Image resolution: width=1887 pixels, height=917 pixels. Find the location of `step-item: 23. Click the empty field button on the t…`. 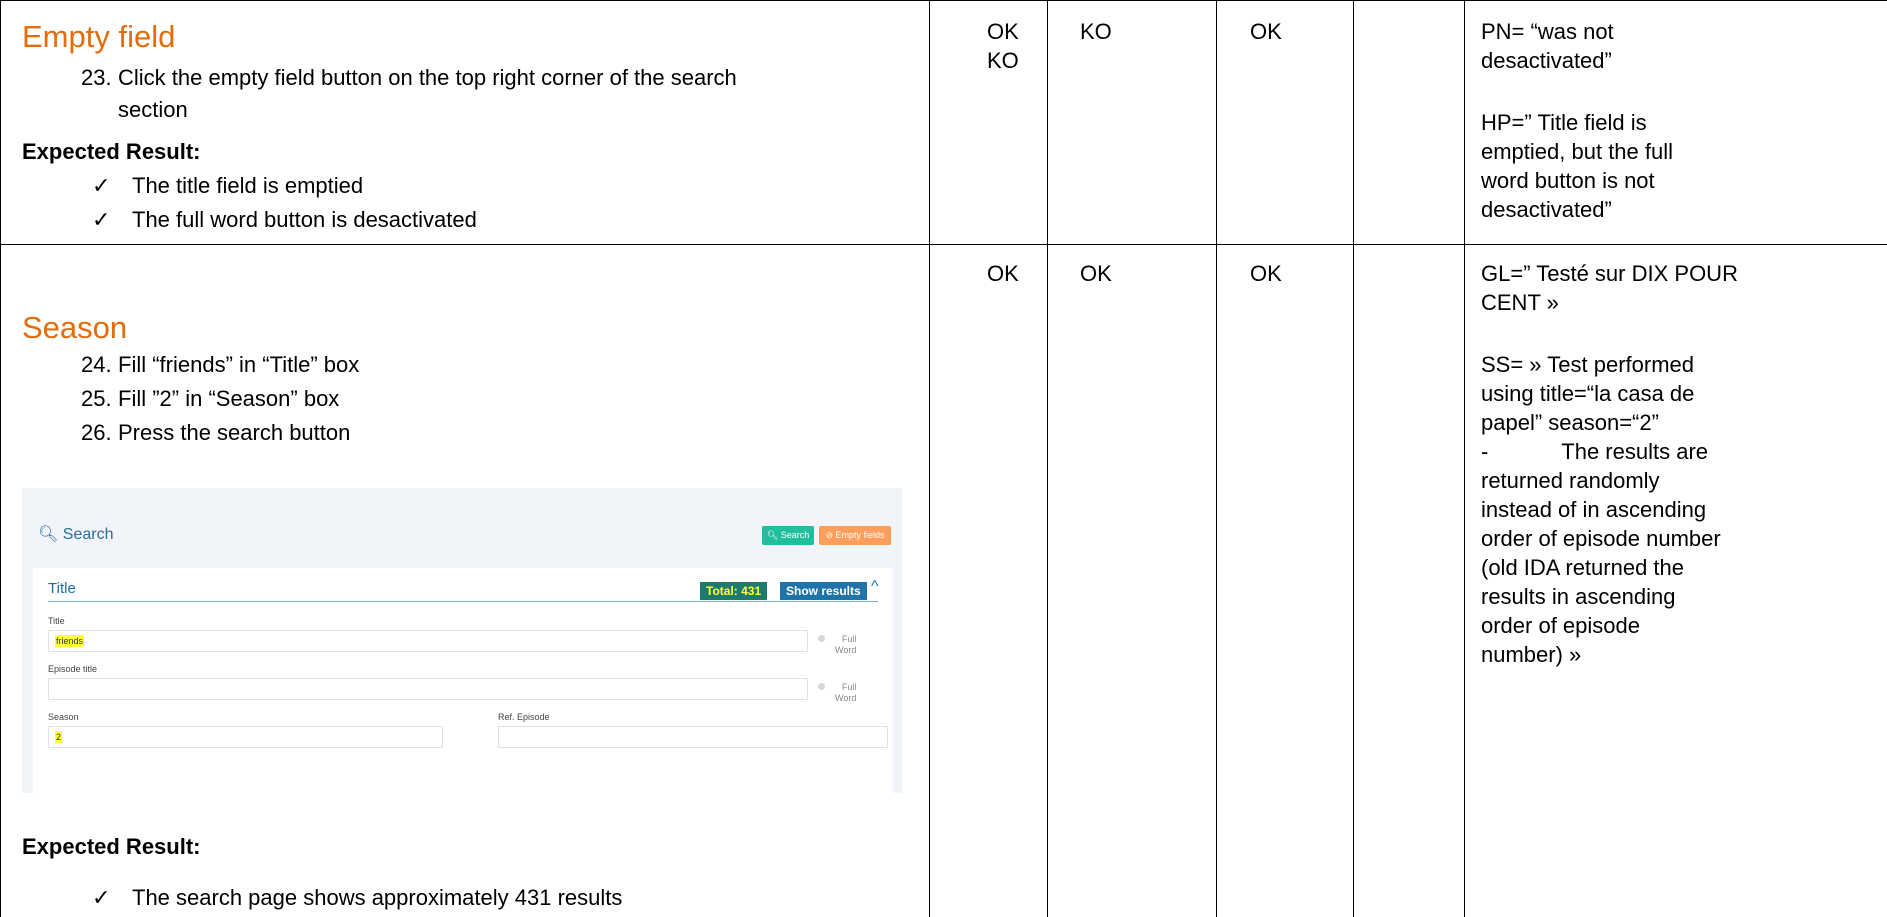

step-item: 23. Click the empty field button on the t… is located at coordinates (409, 77).